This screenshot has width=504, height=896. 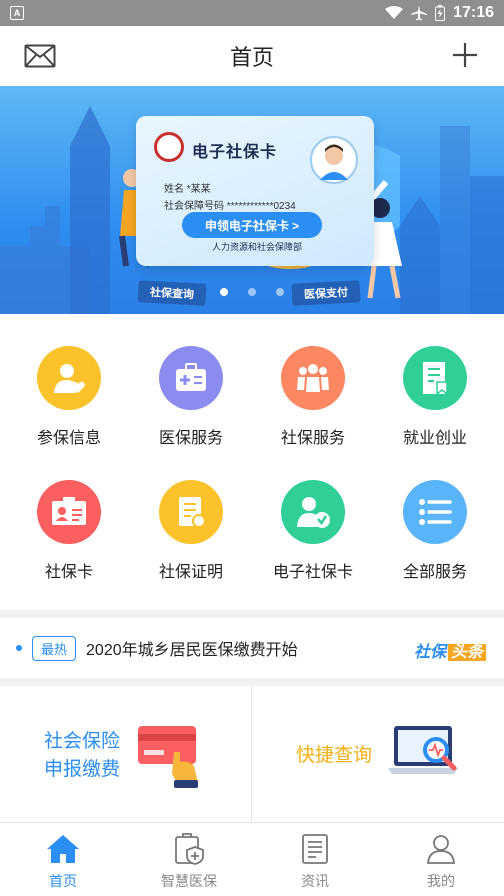 I want to click on mail-icon, so click(x=40, y=56).